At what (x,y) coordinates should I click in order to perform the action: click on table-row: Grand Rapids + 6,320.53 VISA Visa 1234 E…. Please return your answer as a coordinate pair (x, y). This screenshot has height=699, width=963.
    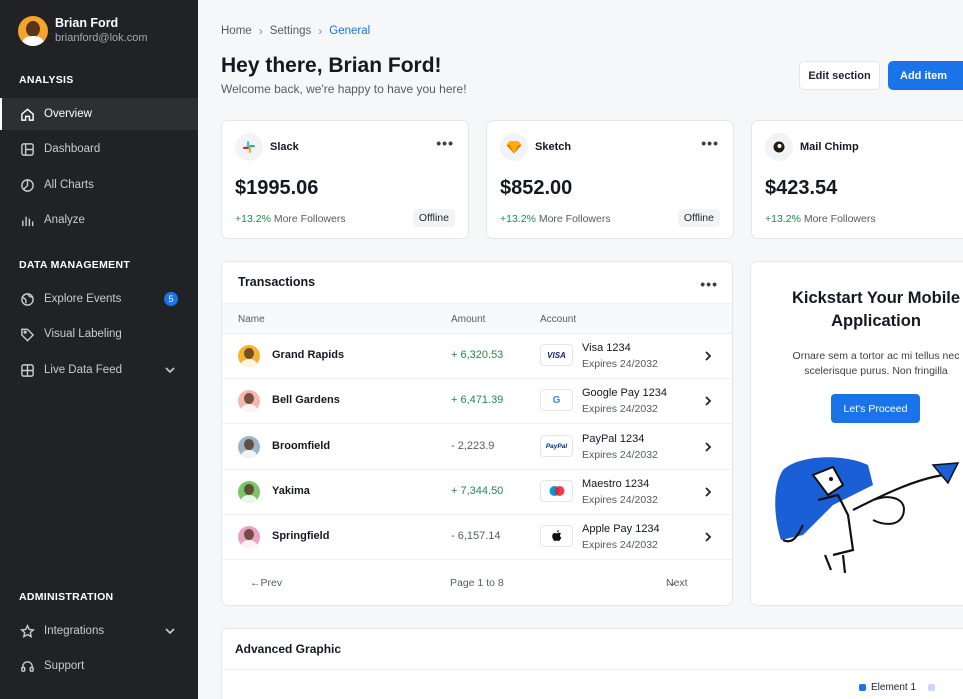
    Looking at the image, I should click on (477, 356).